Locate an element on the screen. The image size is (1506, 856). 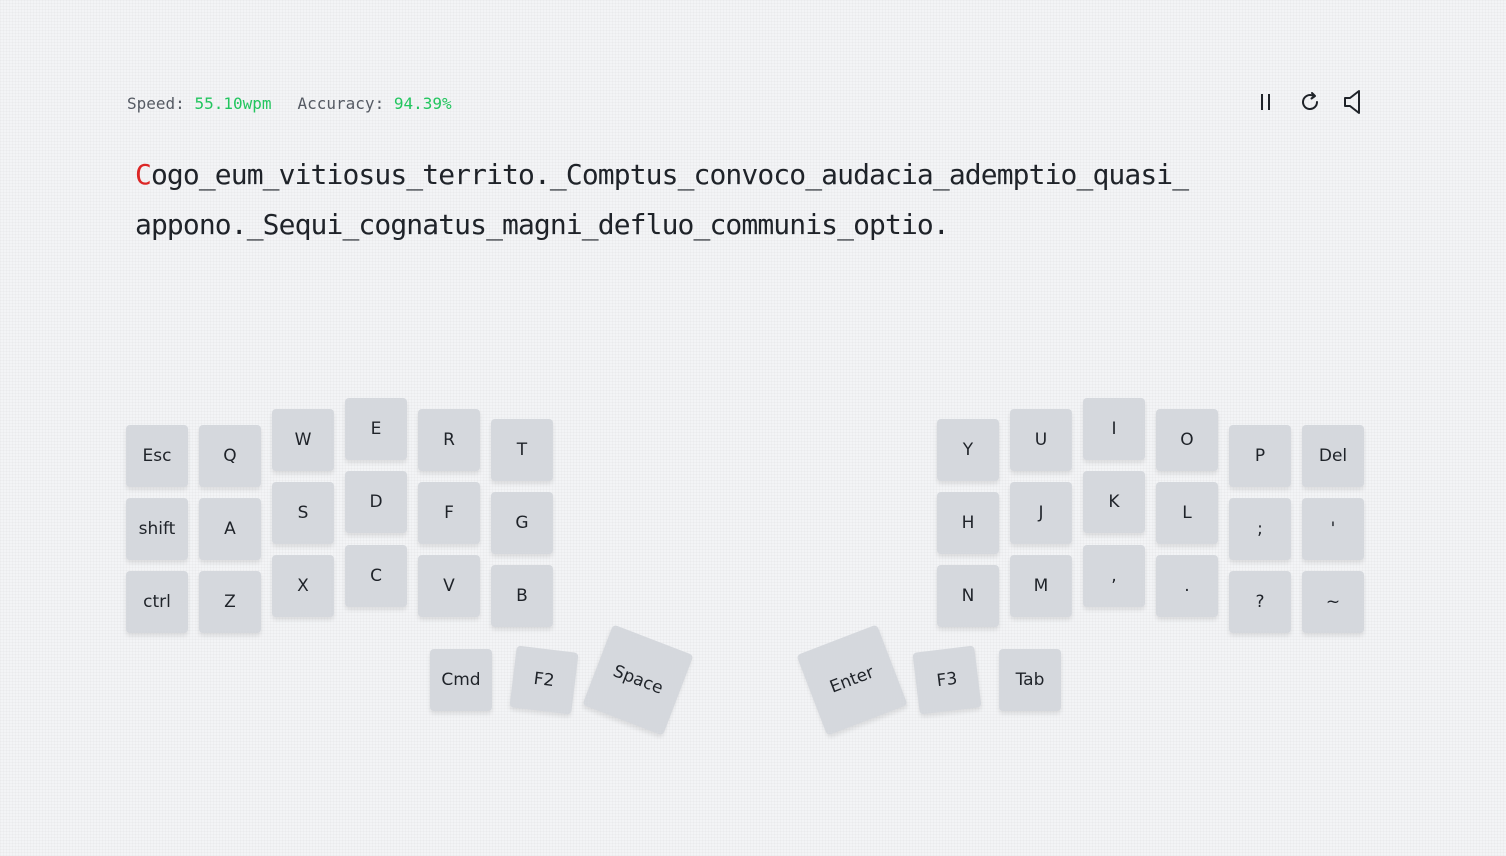
key-e: E is located at coordinates (376, 429).